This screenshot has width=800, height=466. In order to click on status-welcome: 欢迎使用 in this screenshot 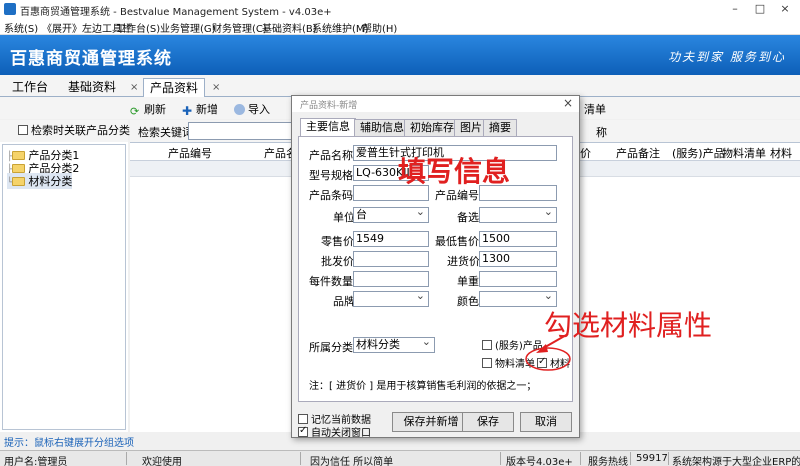, I will do `click(162, 461)`.